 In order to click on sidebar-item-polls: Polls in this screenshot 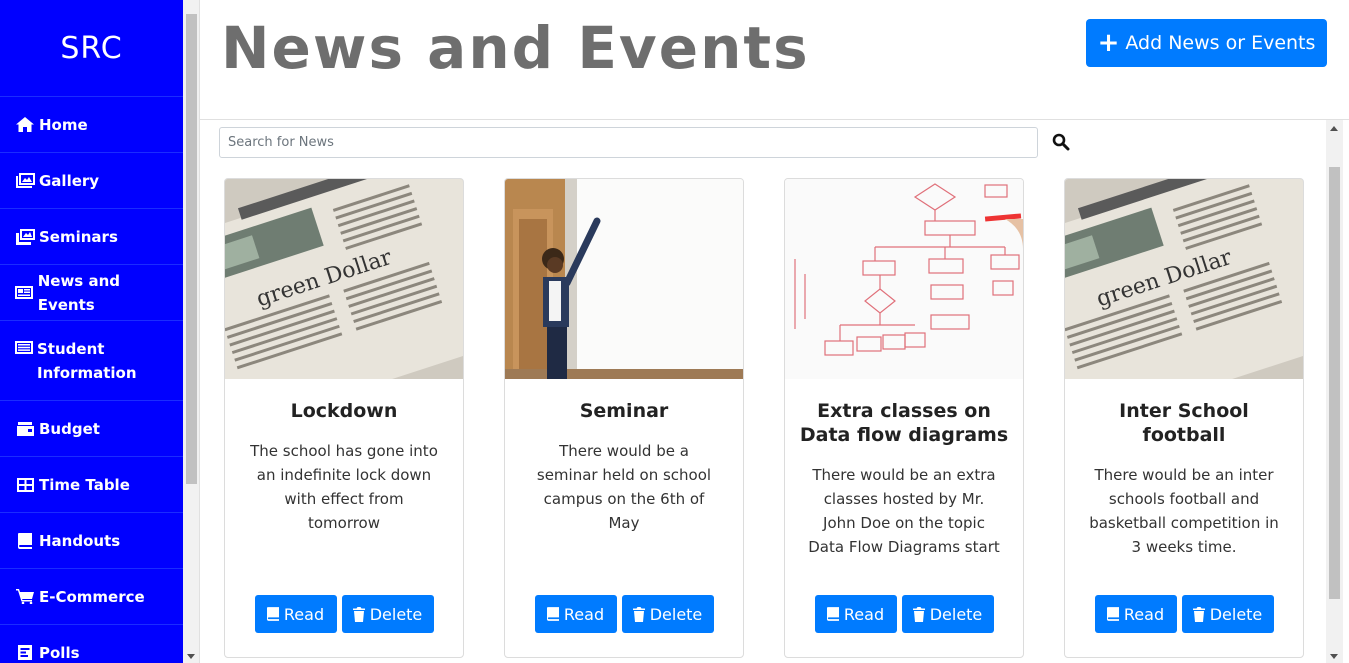, I will do `click(91, 644)`.